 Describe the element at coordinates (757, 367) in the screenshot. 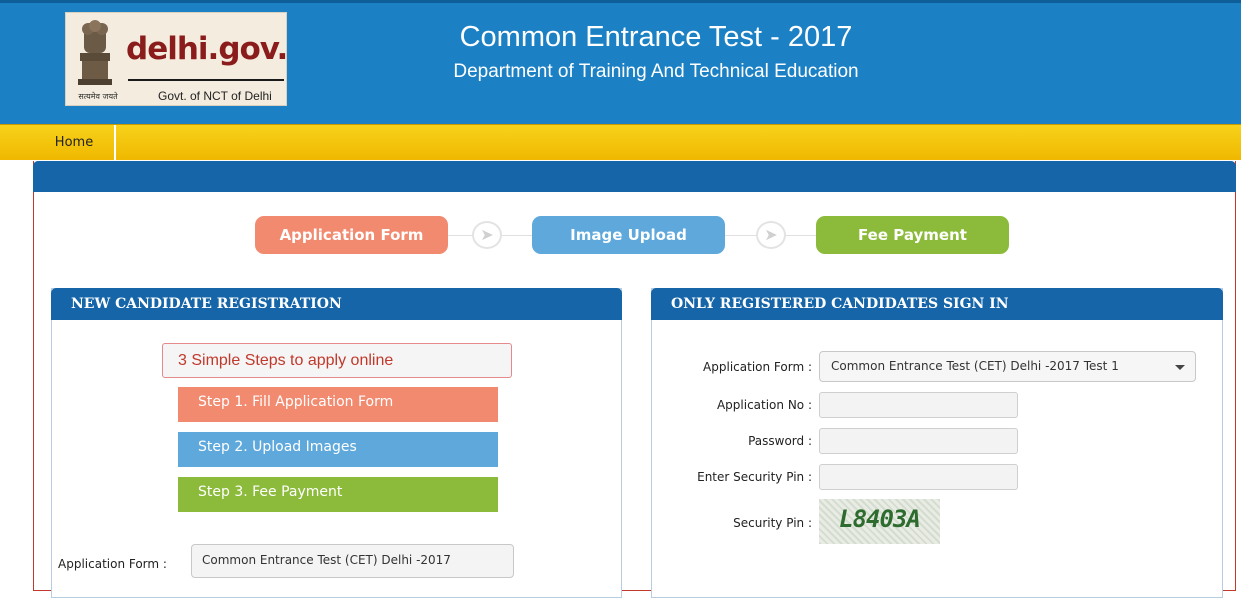

I see `application-form-label: Application Form :` at that location.